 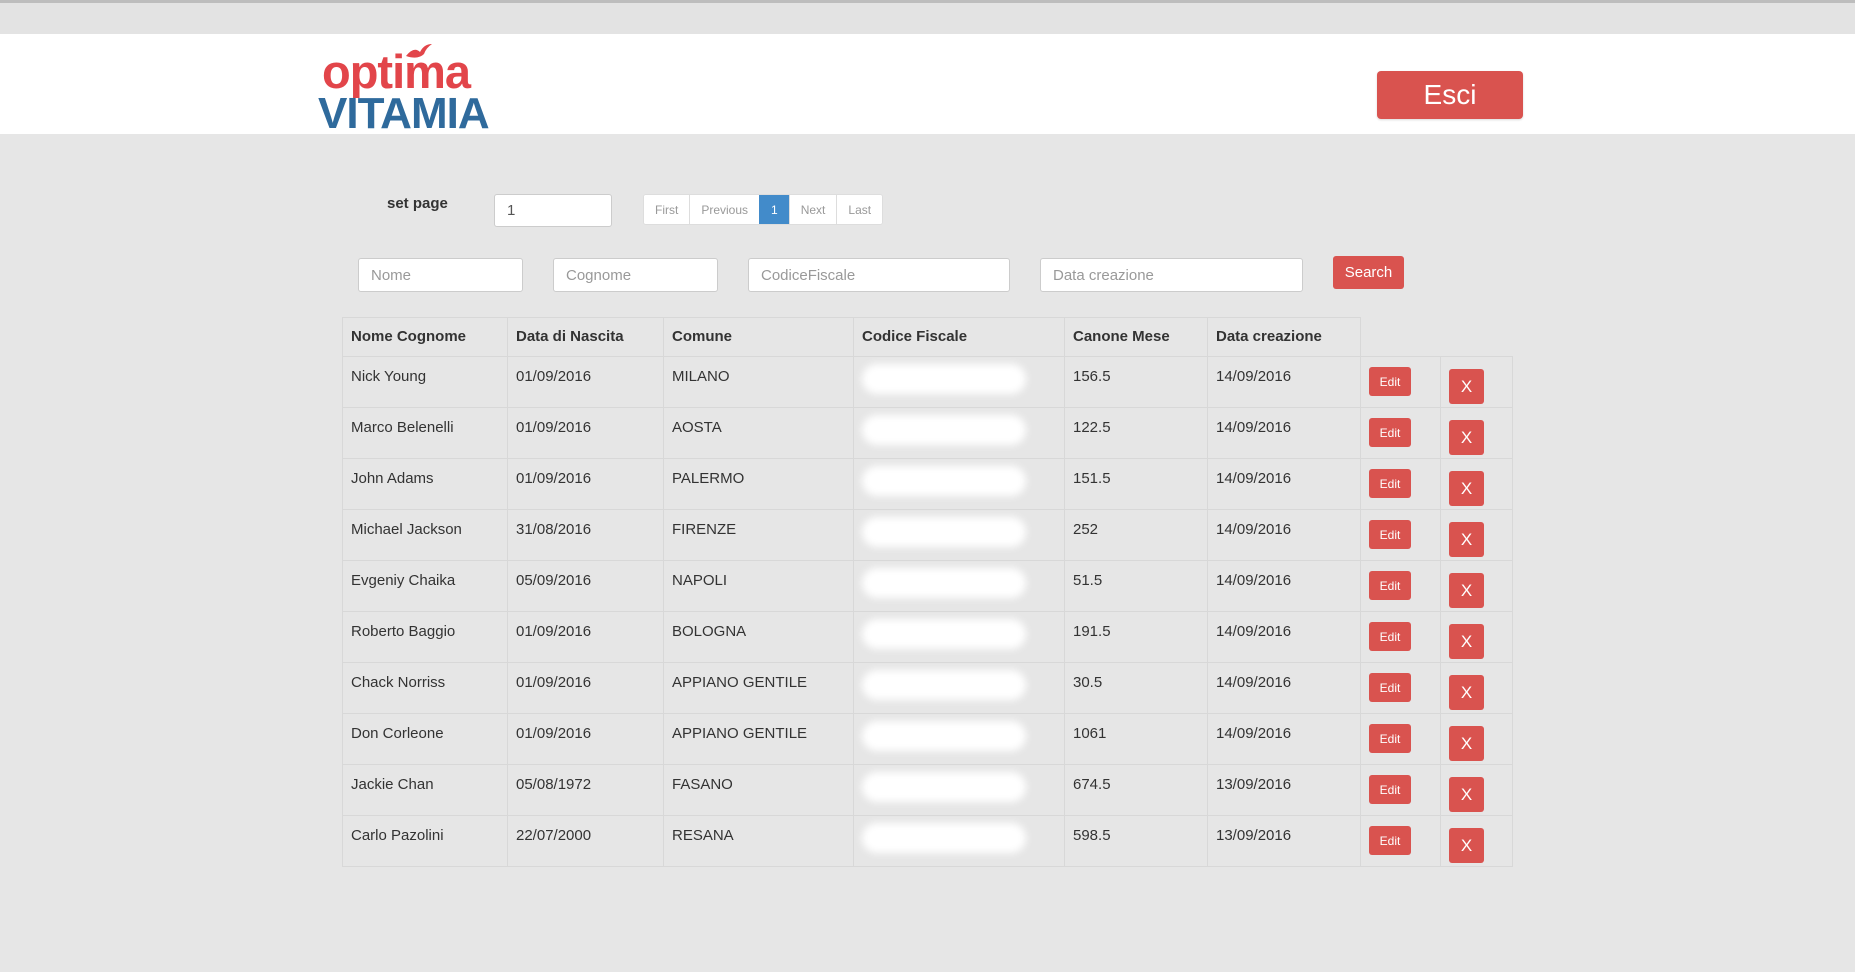 What do you see at coordinates (1136, 841) in the screenshot?
I see `cell-canone: 598.5` at bounding box center [1136, 841].